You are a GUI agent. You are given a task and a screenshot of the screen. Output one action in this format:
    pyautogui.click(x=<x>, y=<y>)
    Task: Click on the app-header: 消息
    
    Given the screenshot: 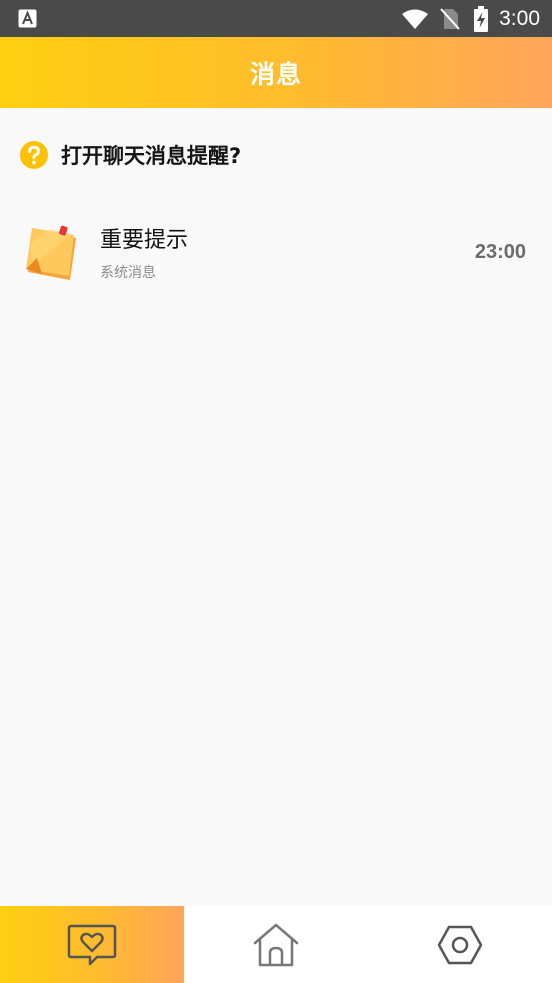 What is the action you would take?
    pyautogui.click(x=276, y=72)
    